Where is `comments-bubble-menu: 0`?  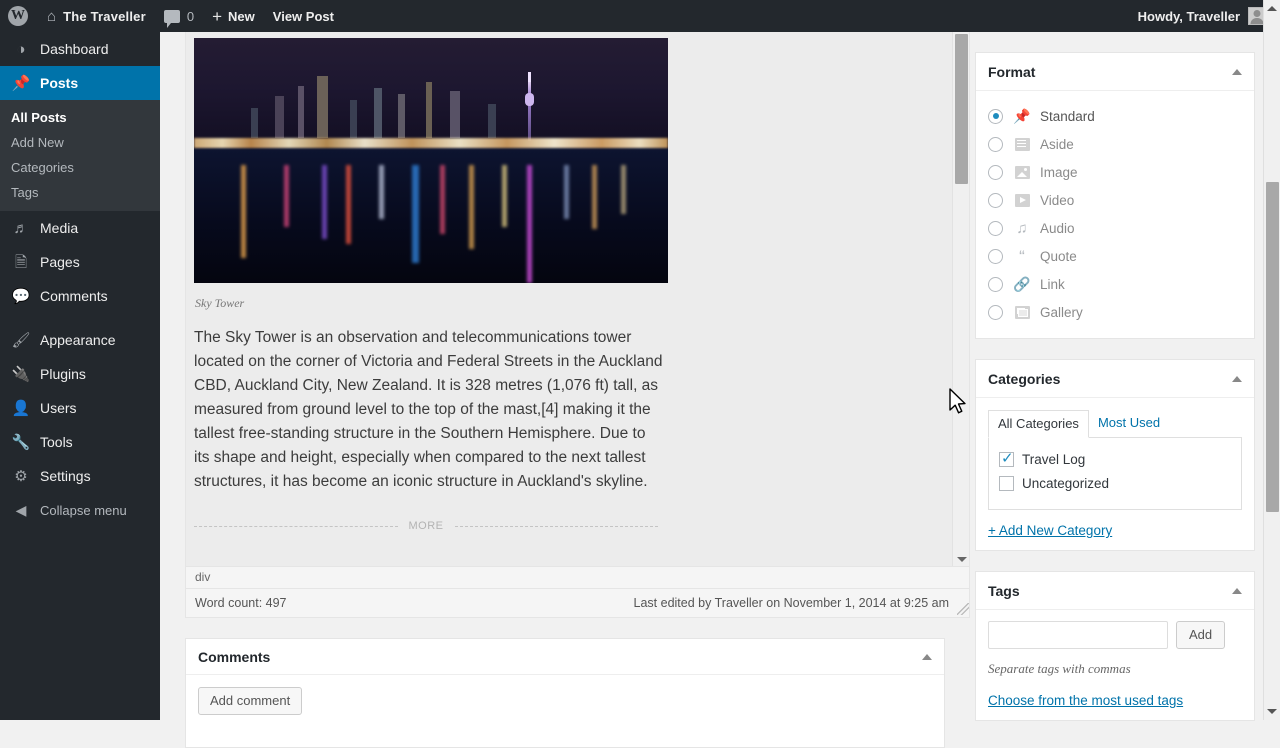
comments-bubble-menu: 0 is located at coordinates (179, 16).